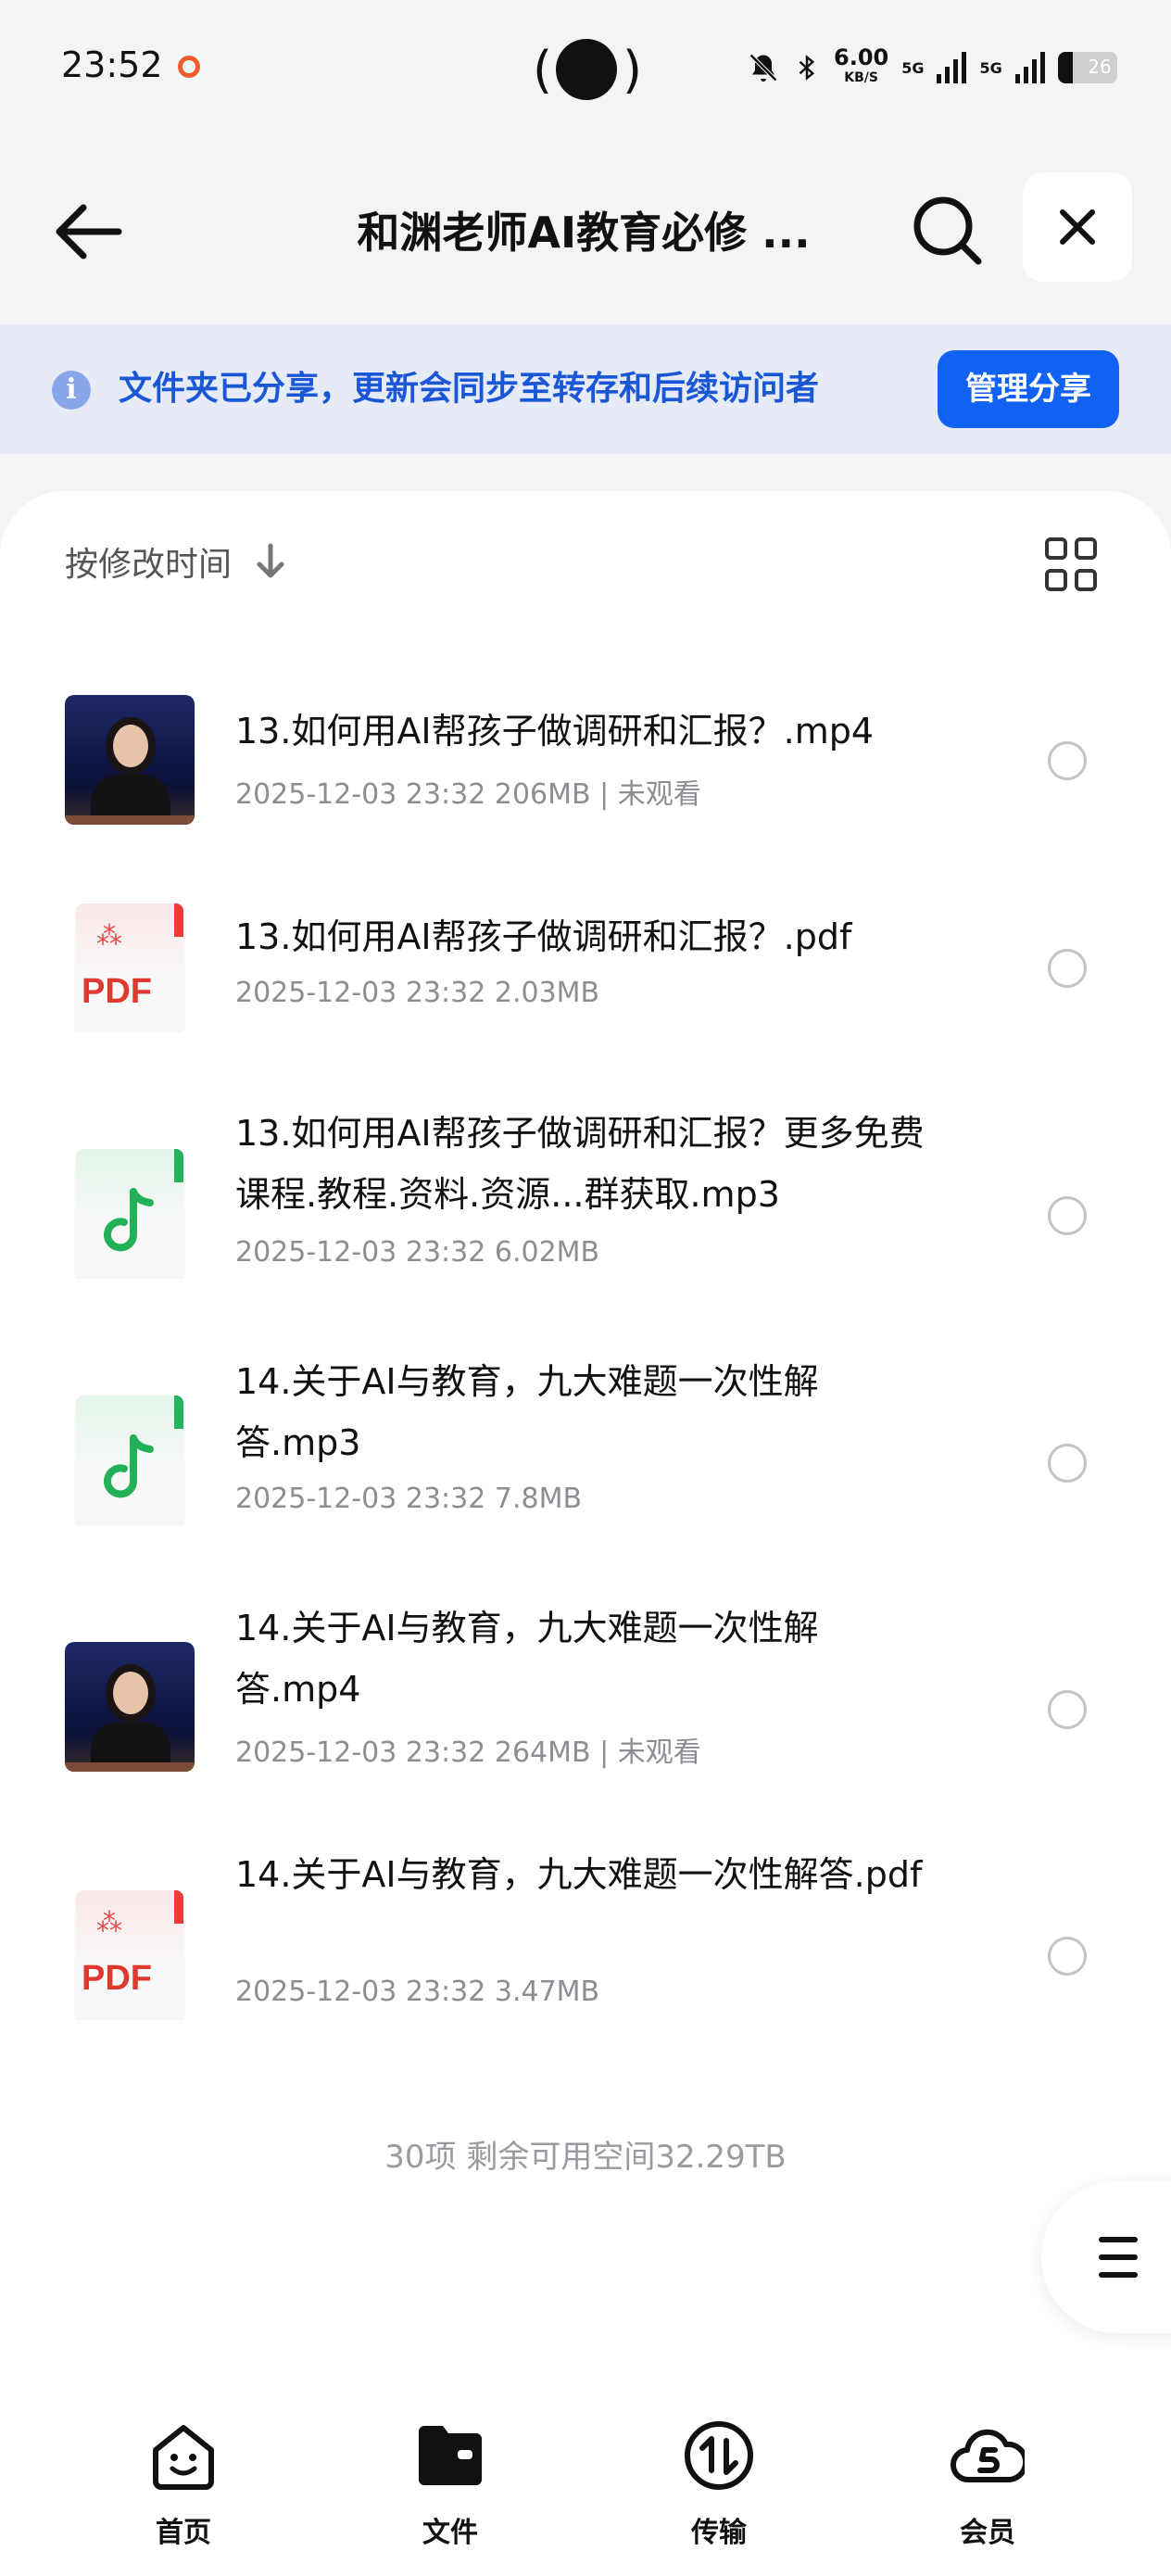 The image size is (1171, 2576). What do you see at coordinates (418, 1252) in the screenshot?
I see `file-meta: 2025-12-03 23:32 6.02MB` at bounding box center [418, 1252].